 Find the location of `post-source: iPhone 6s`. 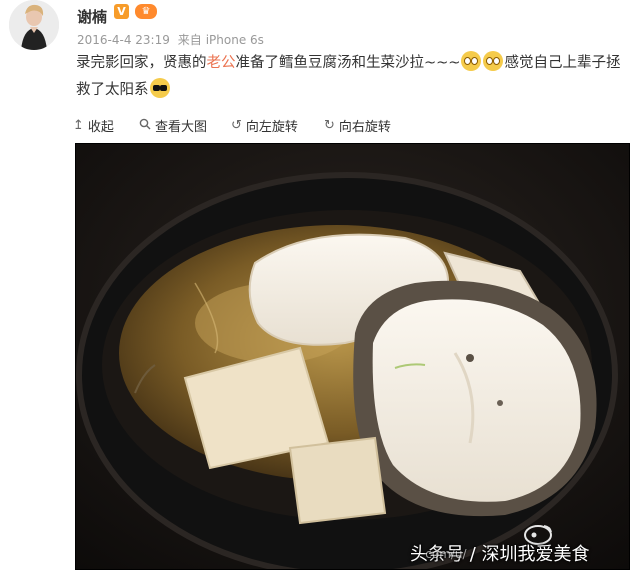

post-source: iPhone 6s is located at coordinates (235, 40).